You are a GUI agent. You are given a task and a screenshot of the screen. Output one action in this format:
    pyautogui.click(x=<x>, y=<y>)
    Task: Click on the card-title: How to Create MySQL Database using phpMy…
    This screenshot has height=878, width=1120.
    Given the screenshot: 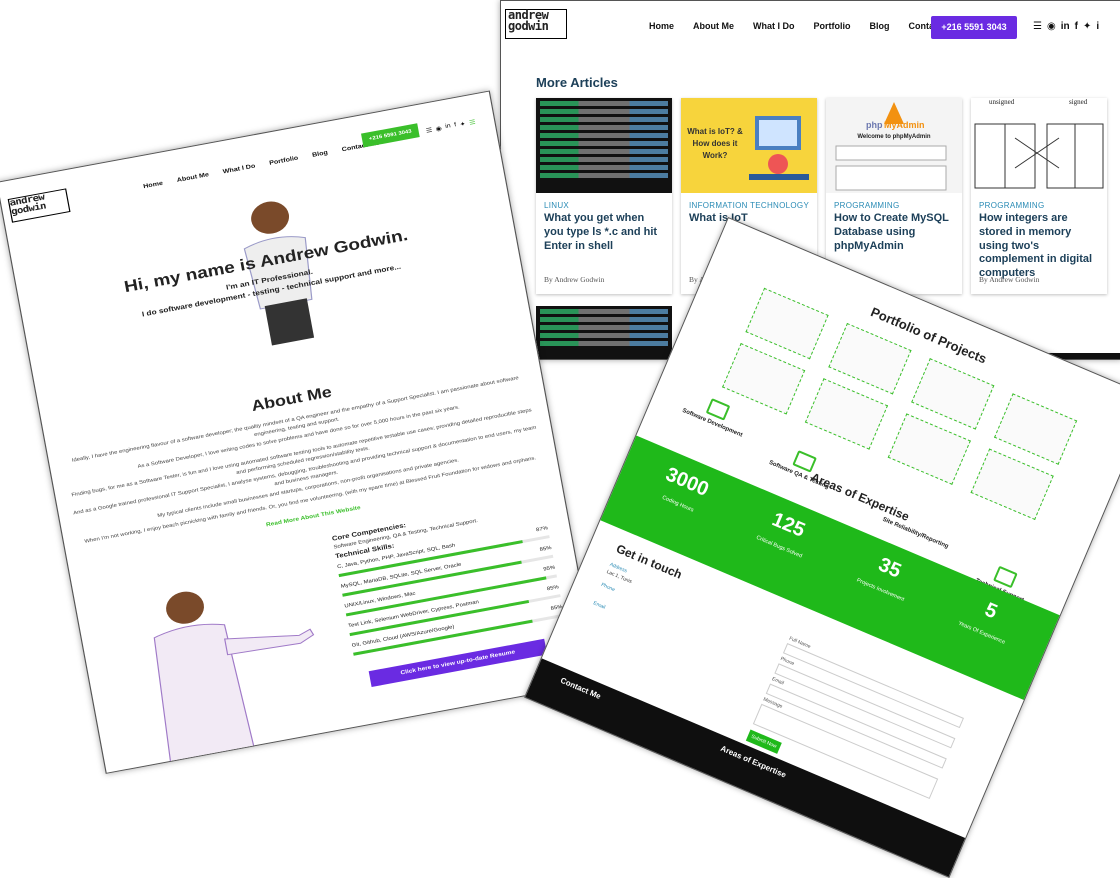 What is the action you would take?
    pyautogui.click(x=895, y=232)
    